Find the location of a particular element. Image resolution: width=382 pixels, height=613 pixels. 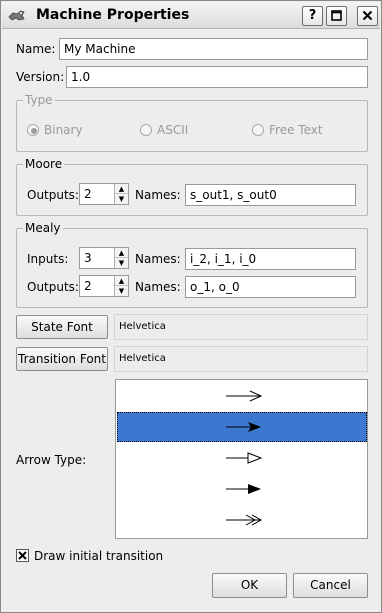

double-open-arrow-icon is located at coordinates (244, 520).